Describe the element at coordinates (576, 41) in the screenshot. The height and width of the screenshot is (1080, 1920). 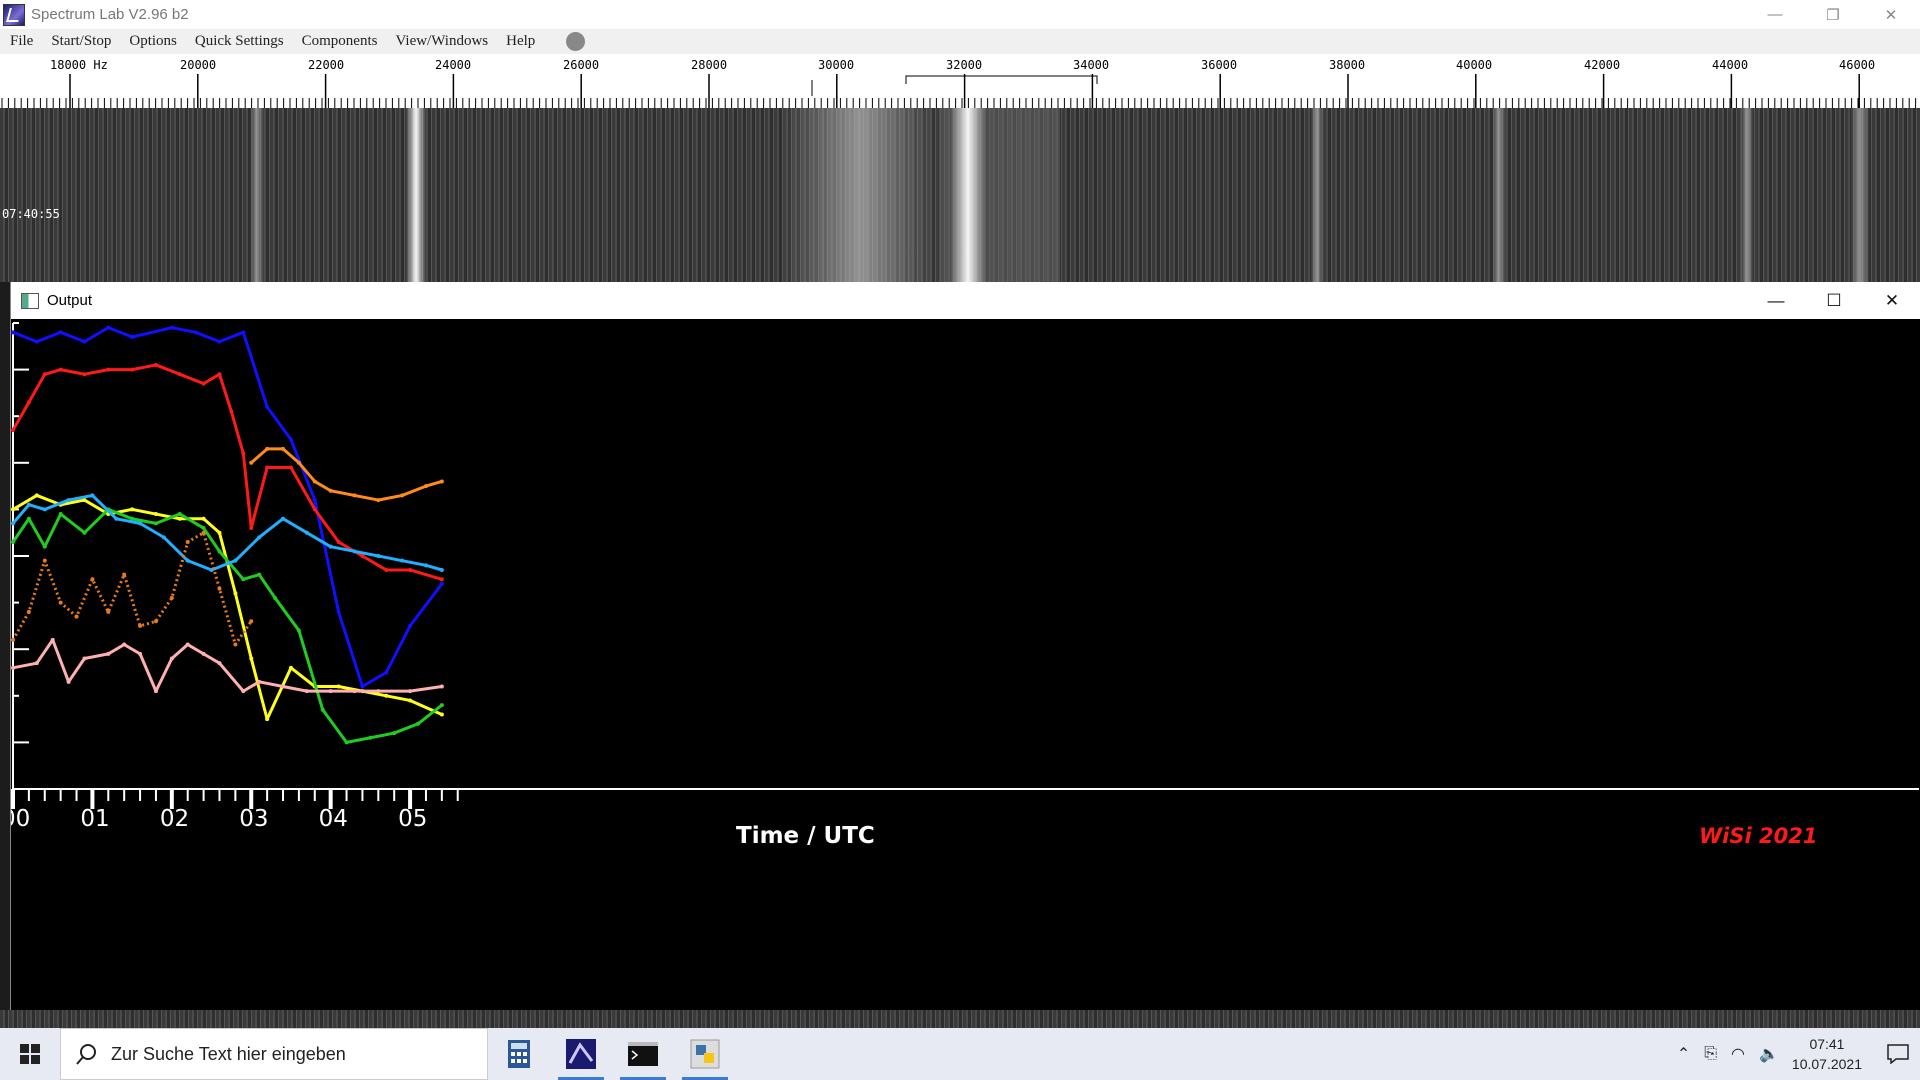
I see `status-indicator-icon` at that location.